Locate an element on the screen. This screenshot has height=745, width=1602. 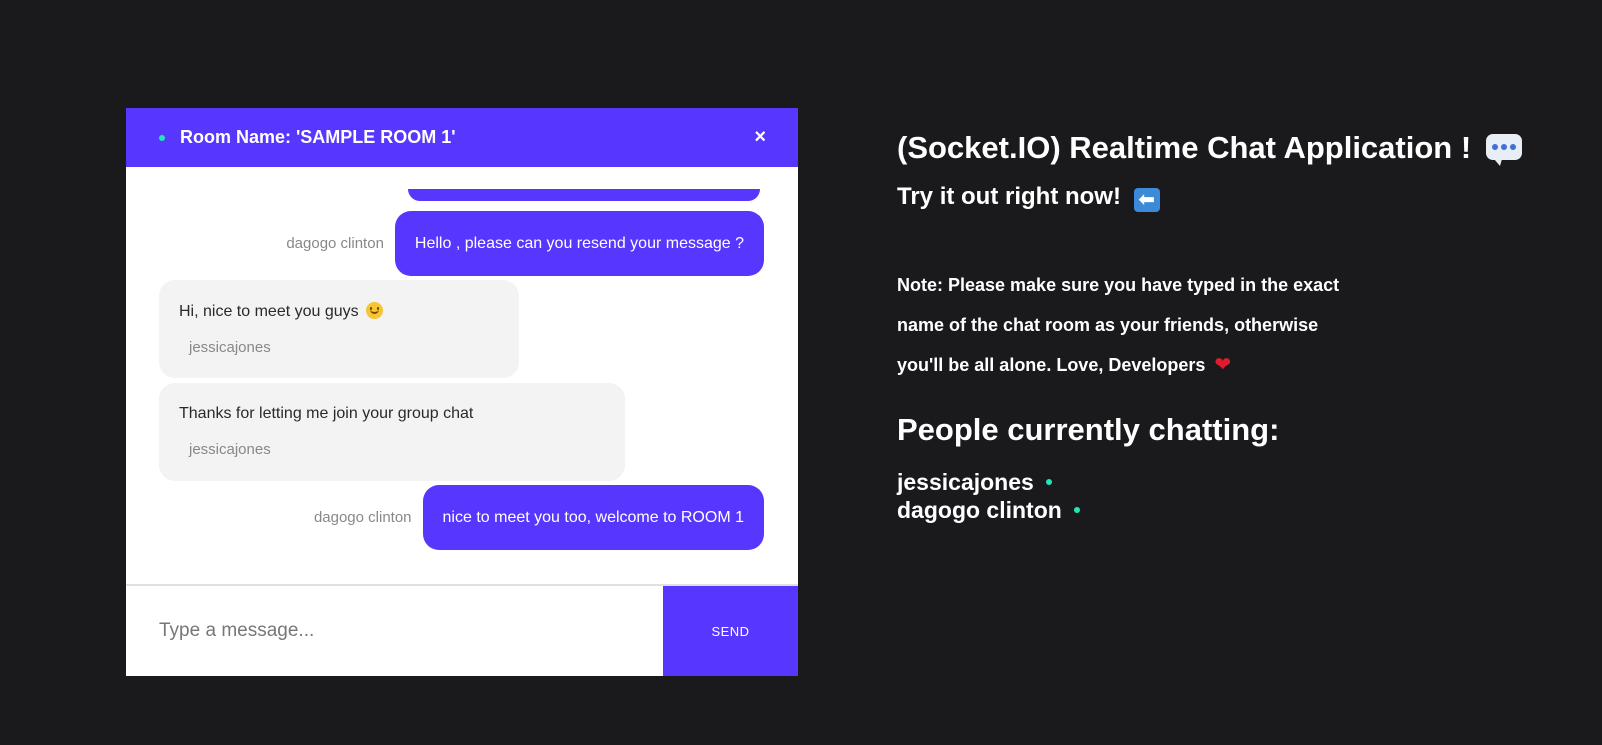
message-text: nice to meet you too, welcome to ROOM 1 is located at coordinates (593, 517).